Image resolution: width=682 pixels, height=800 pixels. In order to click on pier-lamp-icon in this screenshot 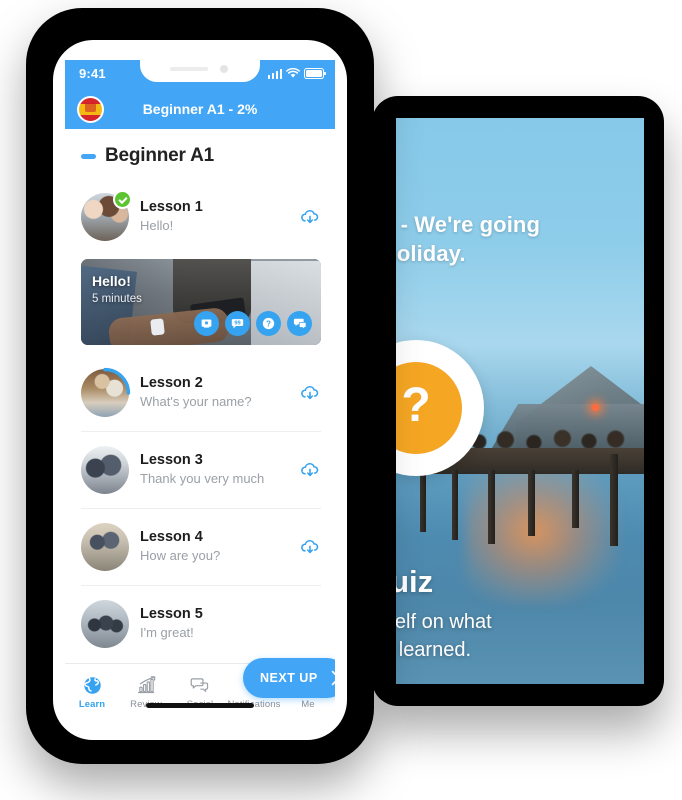, I will do `click(595, 407)`.